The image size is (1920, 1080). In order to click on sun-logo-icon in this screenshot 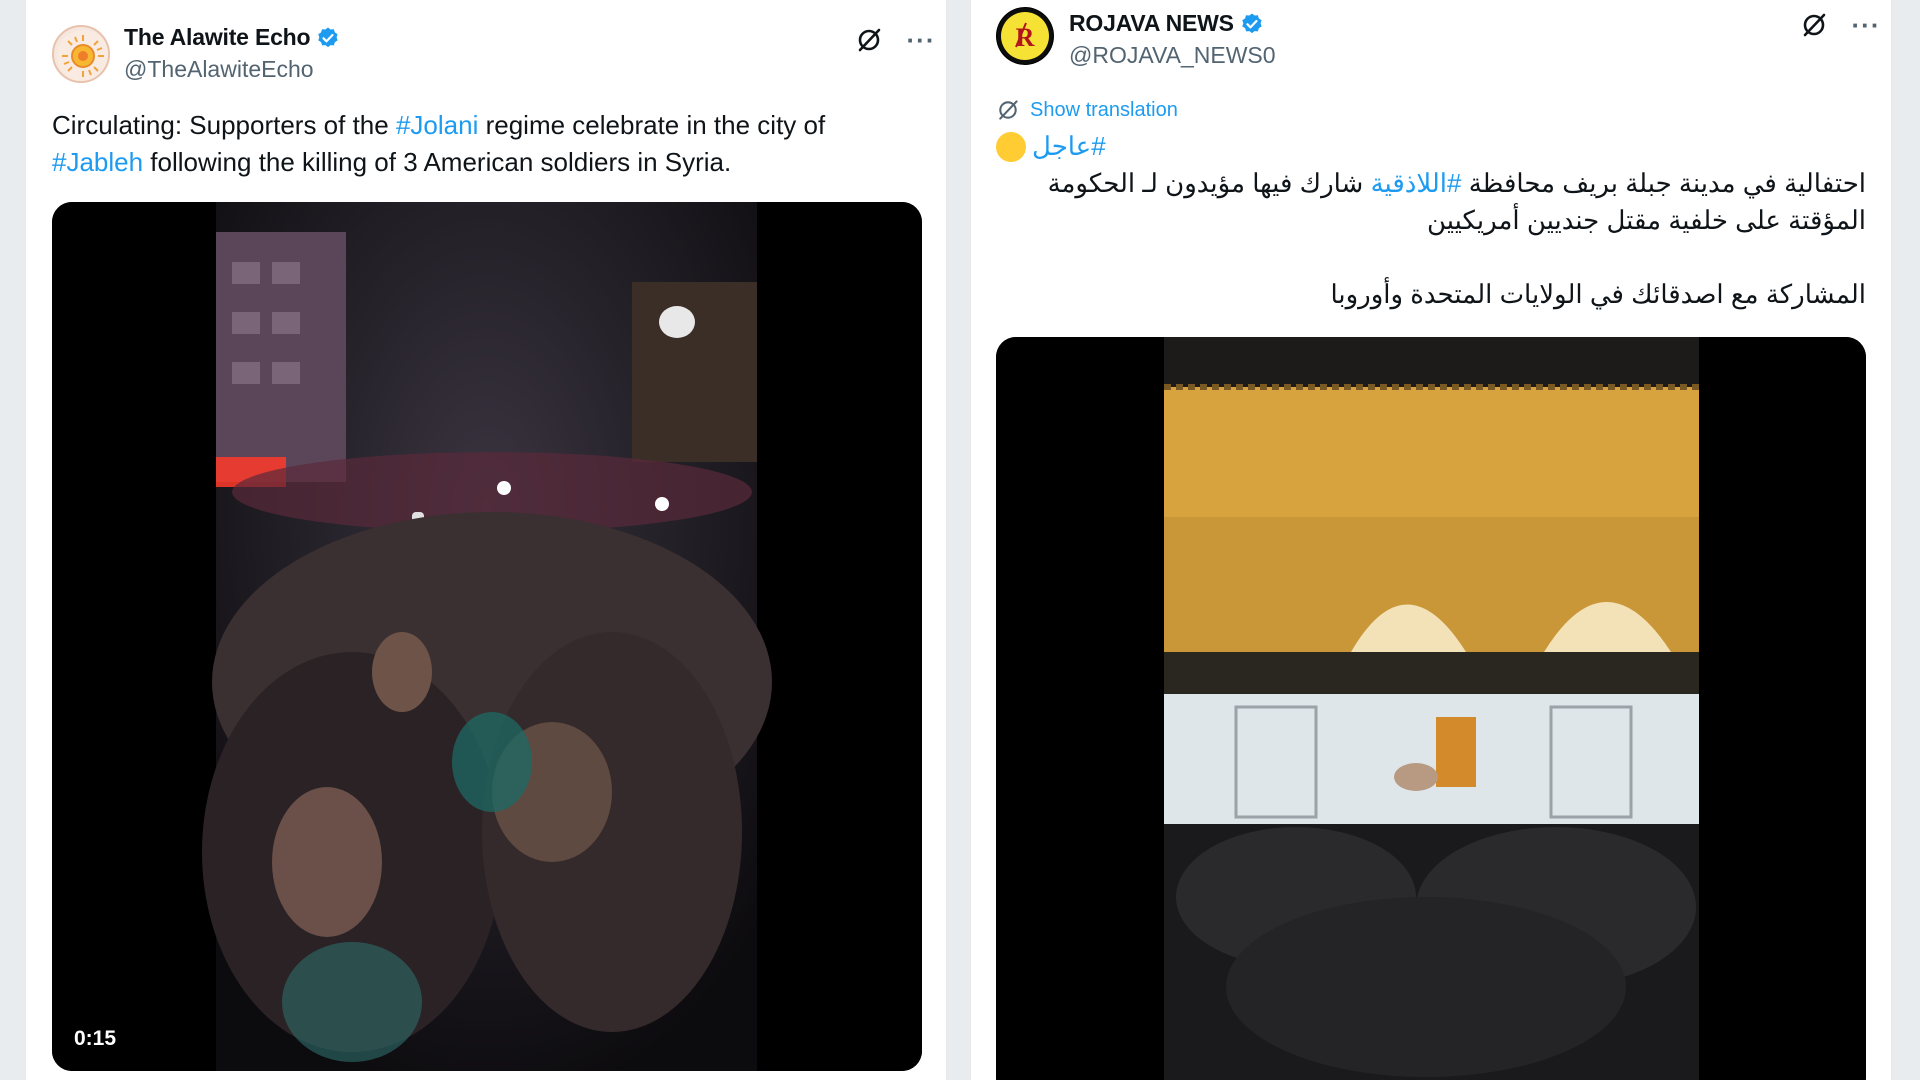, I will do `click(82, 55)`.